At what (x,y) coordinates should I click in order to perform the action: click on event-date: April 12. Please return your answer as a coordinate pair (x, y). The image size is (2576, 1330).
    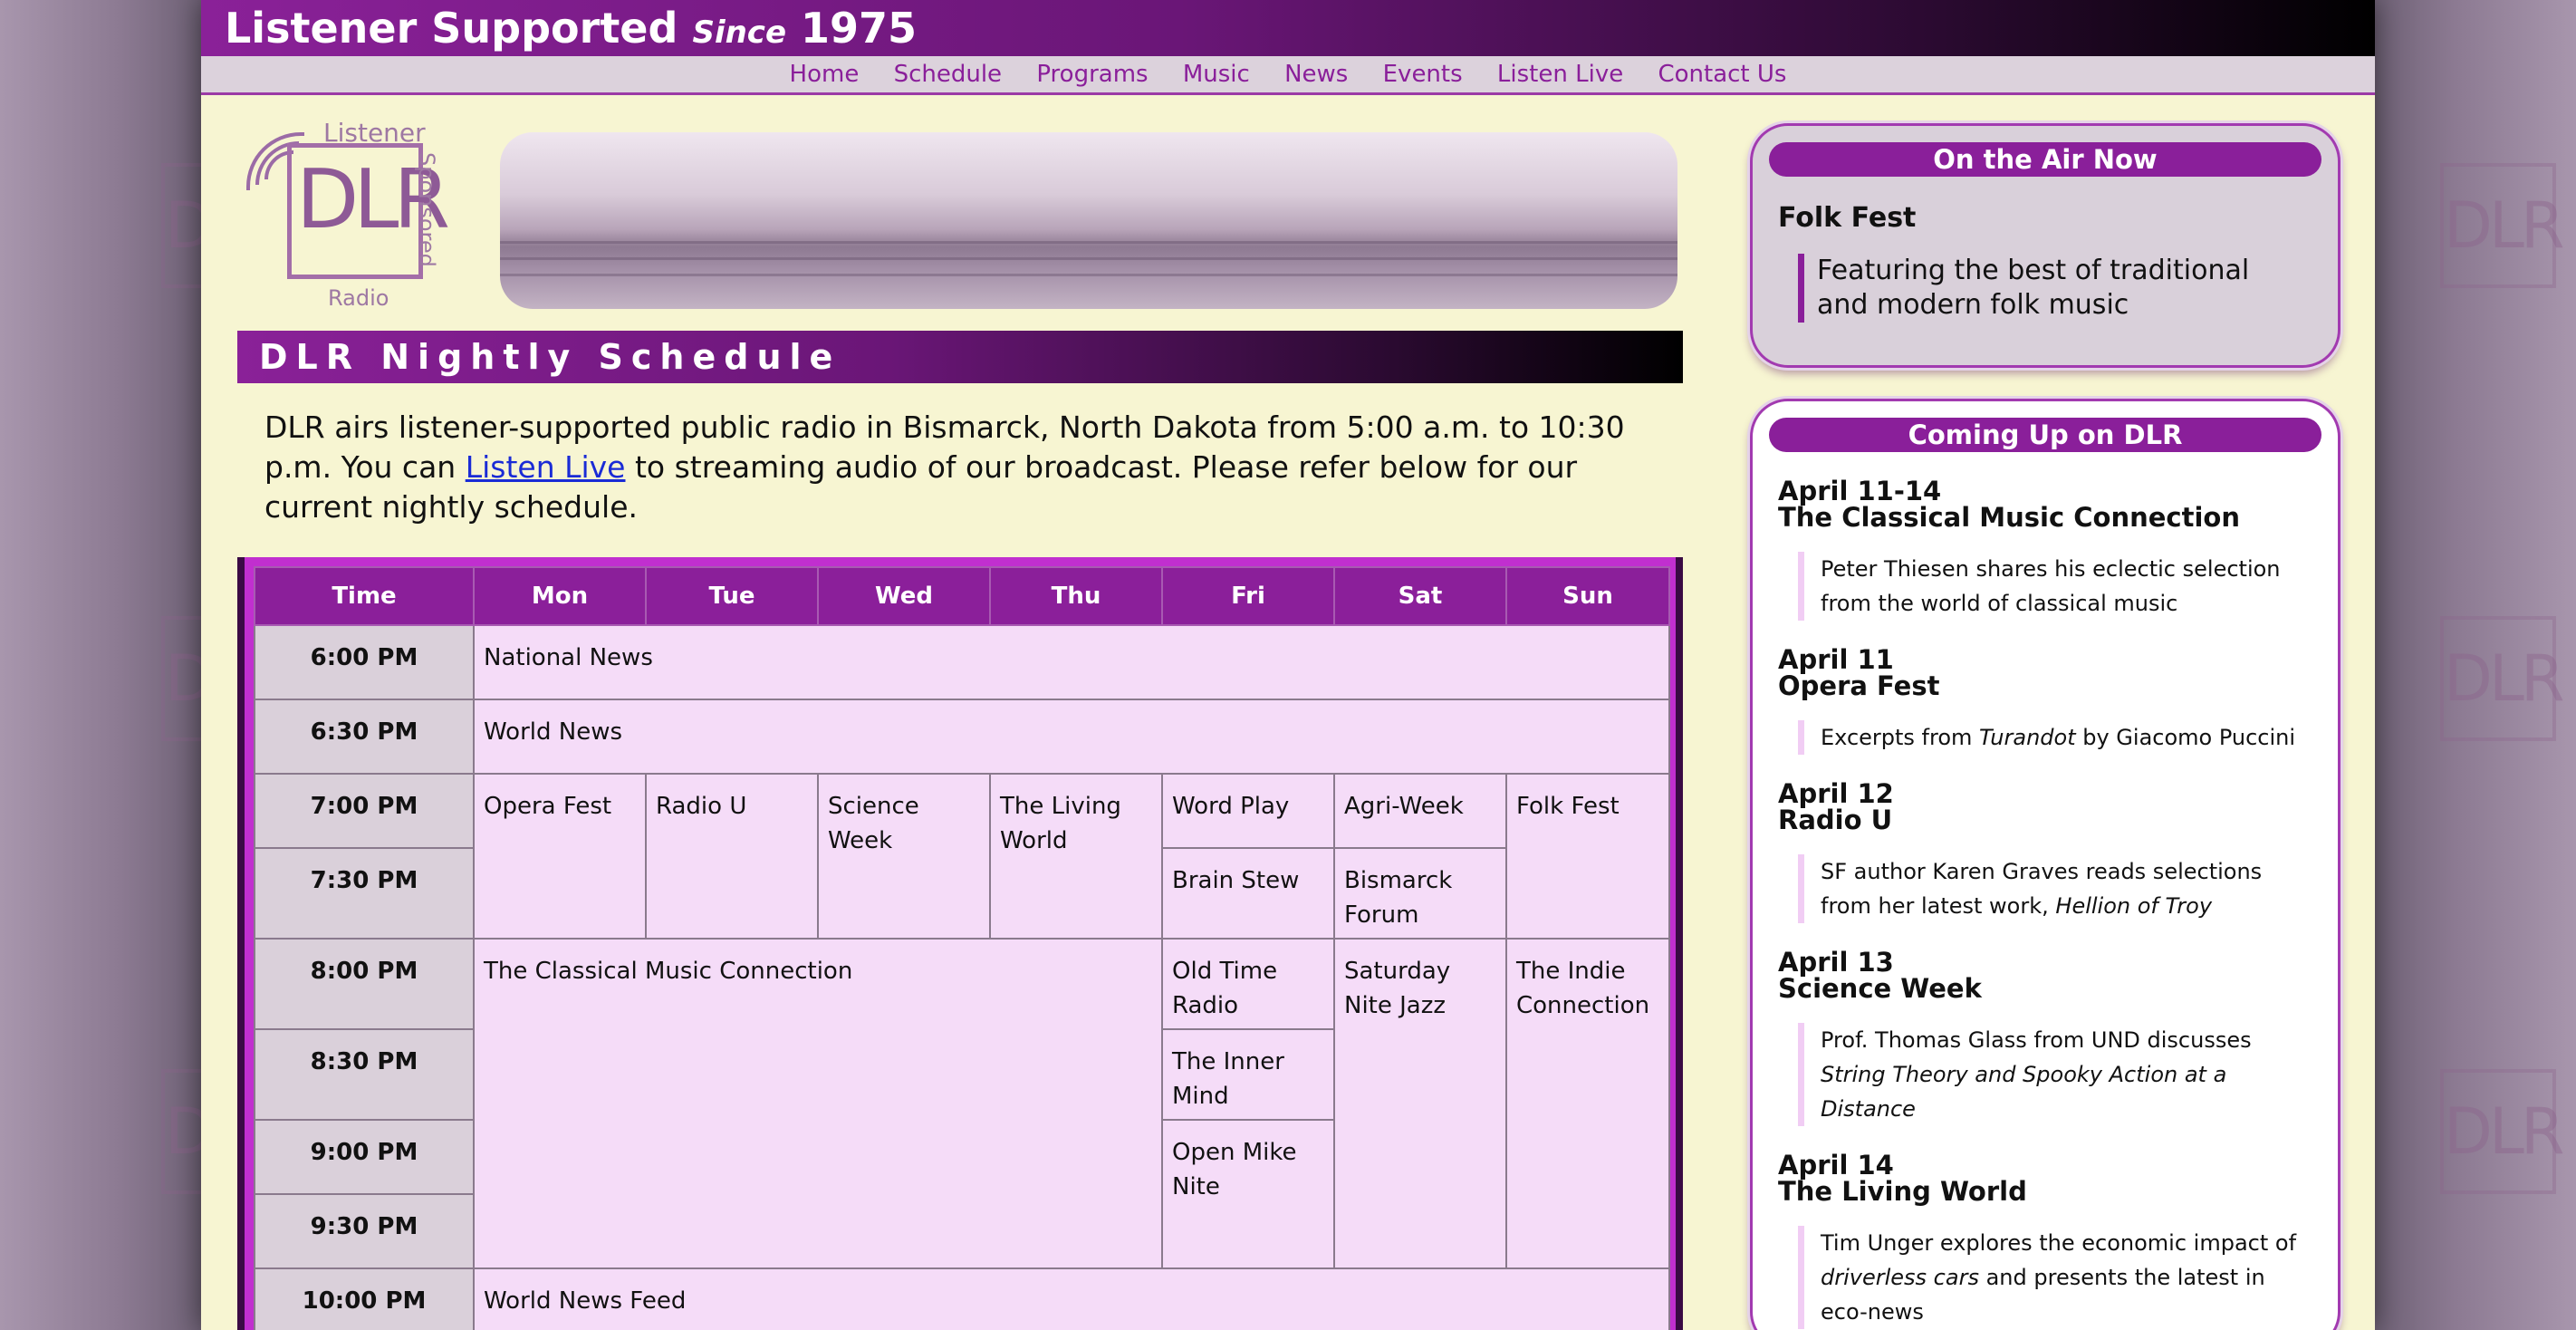
    Looking at the image, I should click on (1836, 793).